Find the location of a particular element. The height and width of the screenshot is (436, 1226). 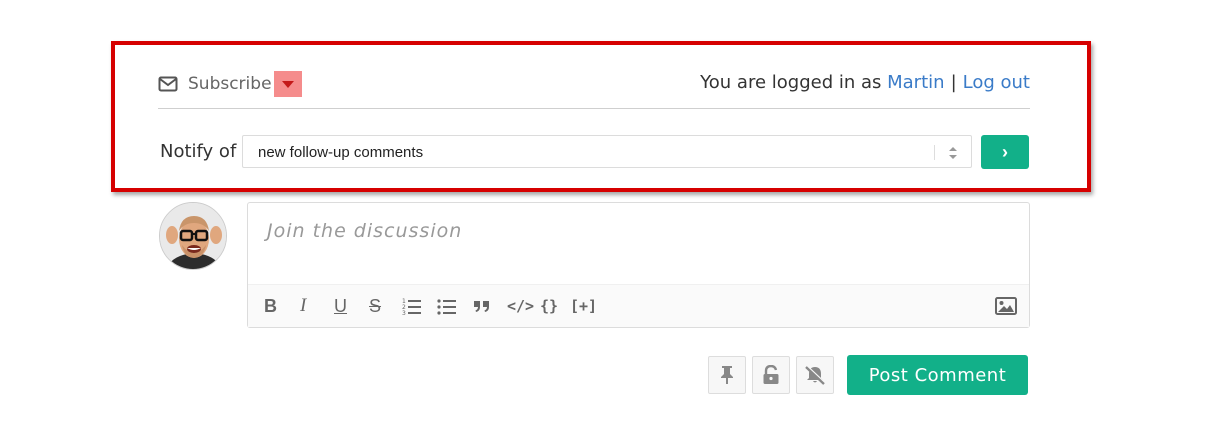

avatar is located at coordinates (193, 236).